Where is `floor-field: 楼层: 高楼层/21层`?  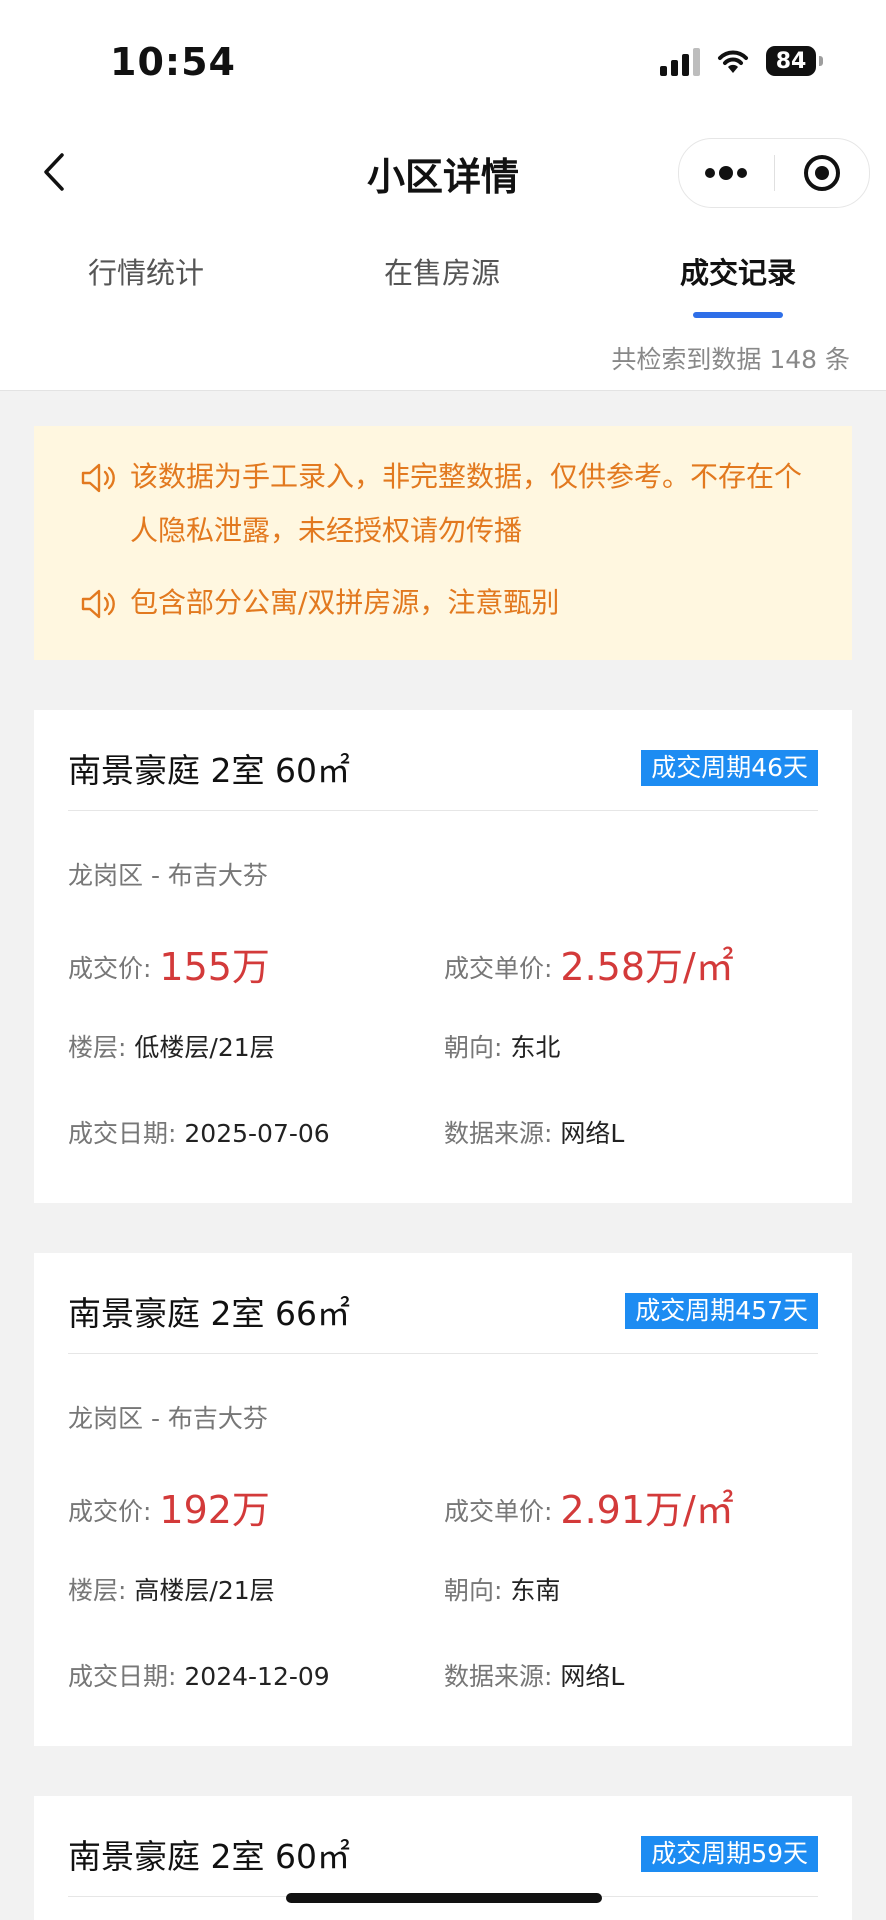 floor-field: 楼层: 高楼层/21层 is located at coordinates (171, 1589).